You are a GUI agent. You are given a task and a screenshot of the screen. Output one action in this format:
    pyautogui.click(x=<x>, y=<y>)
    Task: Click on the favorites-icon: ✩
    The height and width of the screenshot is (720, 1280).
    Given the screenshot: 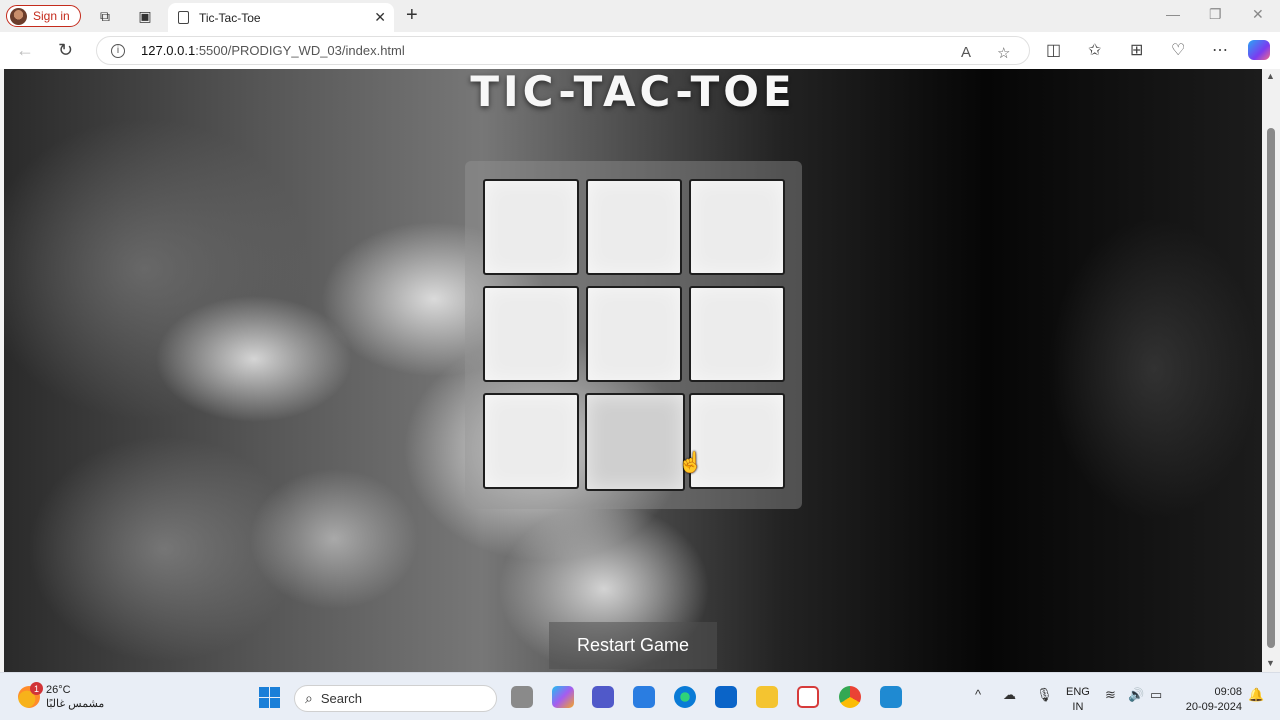 What is the action you would take?
    pyautogui.click(x=1094, y=50)
    